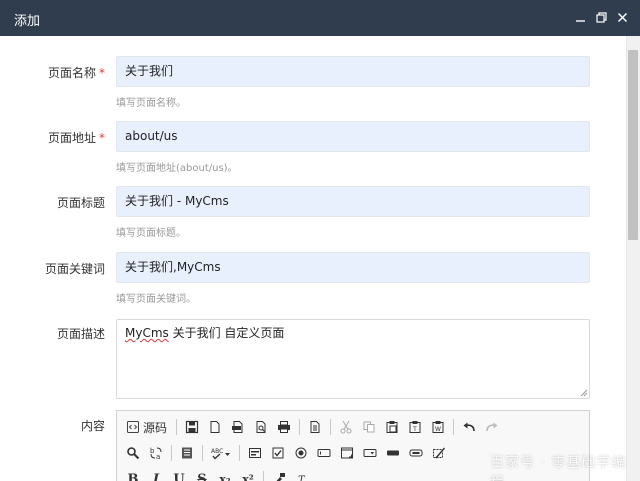 The width and height of the screenshot is (640, 481). I want to click on subscript-button: x₂, so click(225, 475).